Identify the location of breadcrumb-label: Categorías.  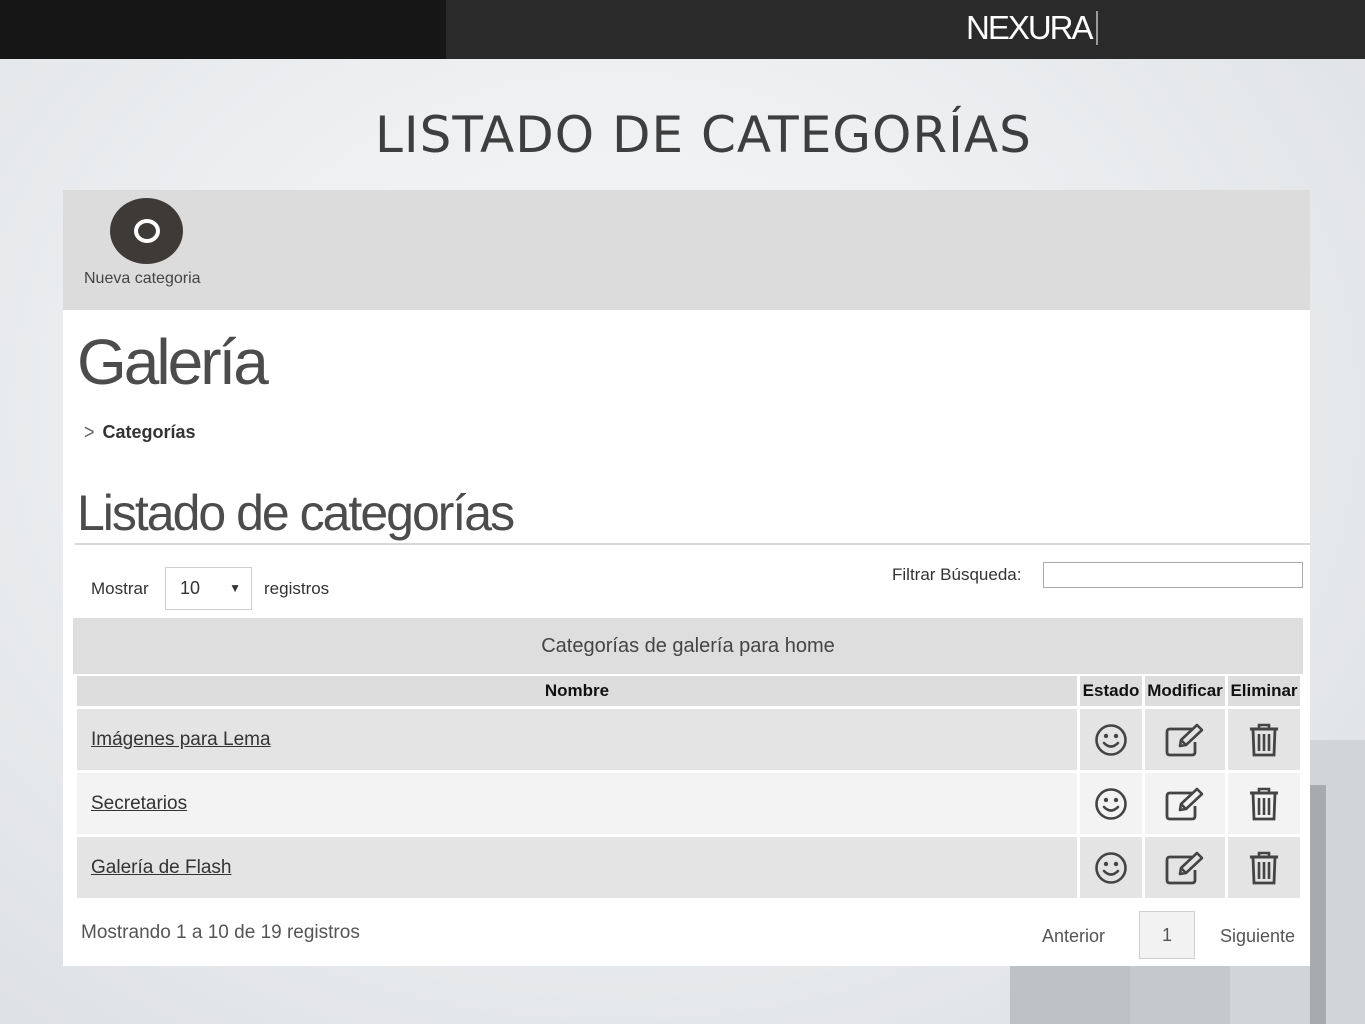
(149, 432).